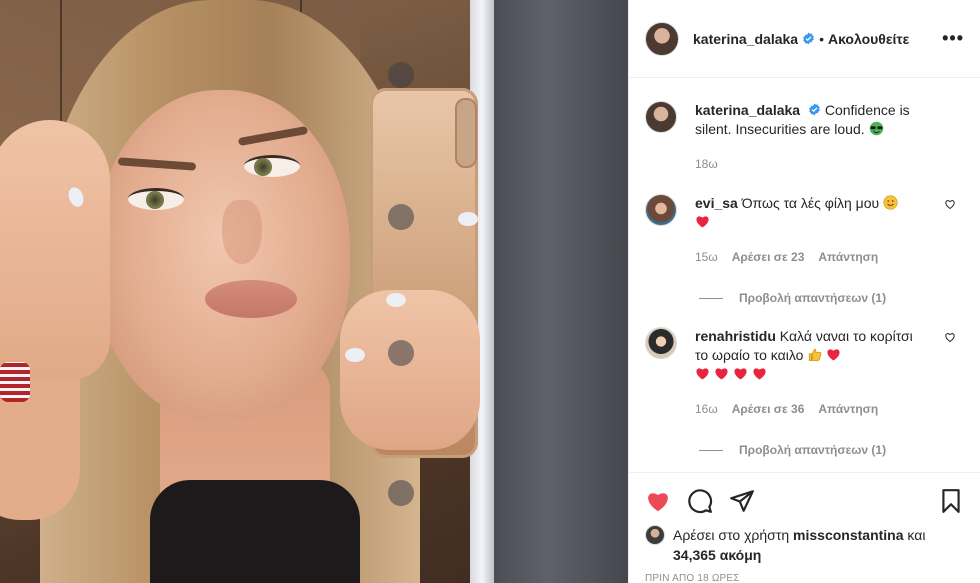 Image resolution: width=980 pixels, height=583 pixels. I want to click on caption-meta: 18ω, so click(810, 164).